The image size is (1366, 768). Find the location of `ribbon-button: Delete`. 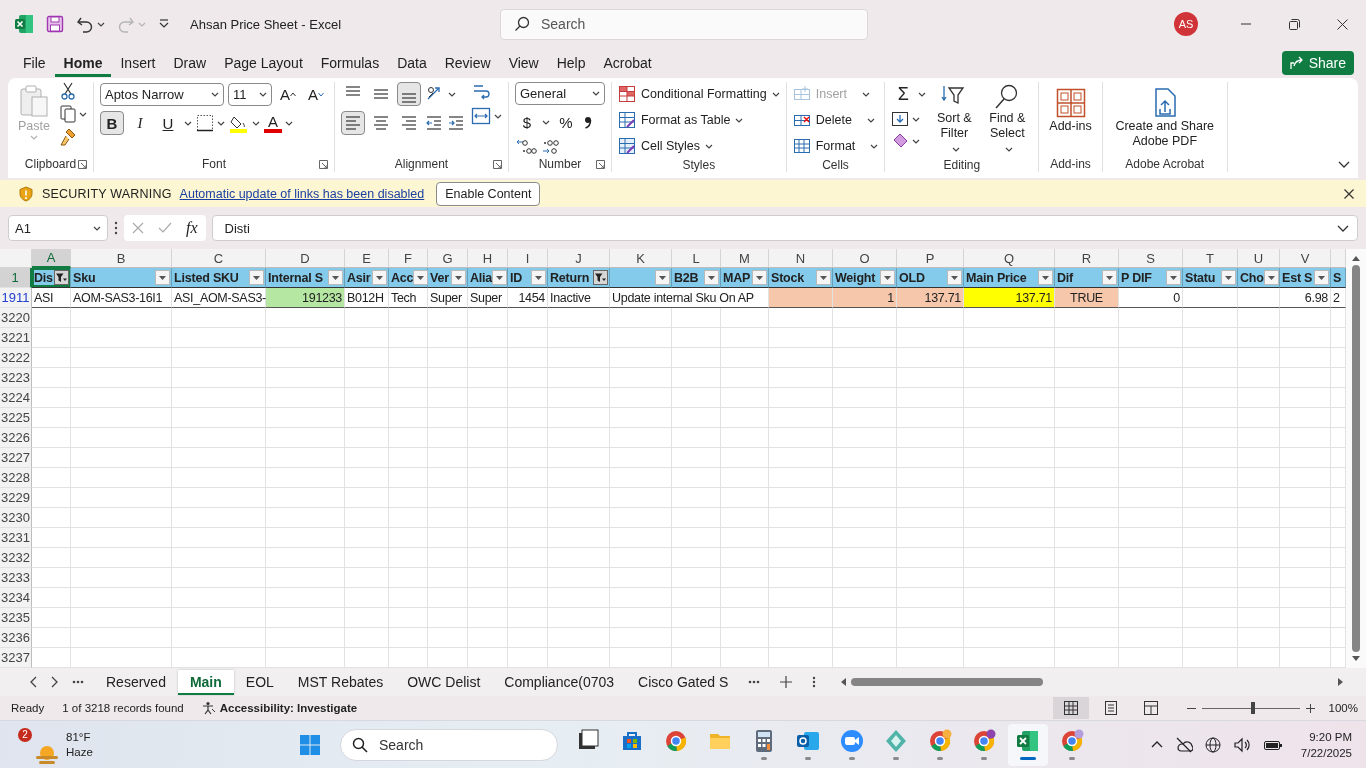

ribbon-button: Delete is located at coordinates (835, 120).